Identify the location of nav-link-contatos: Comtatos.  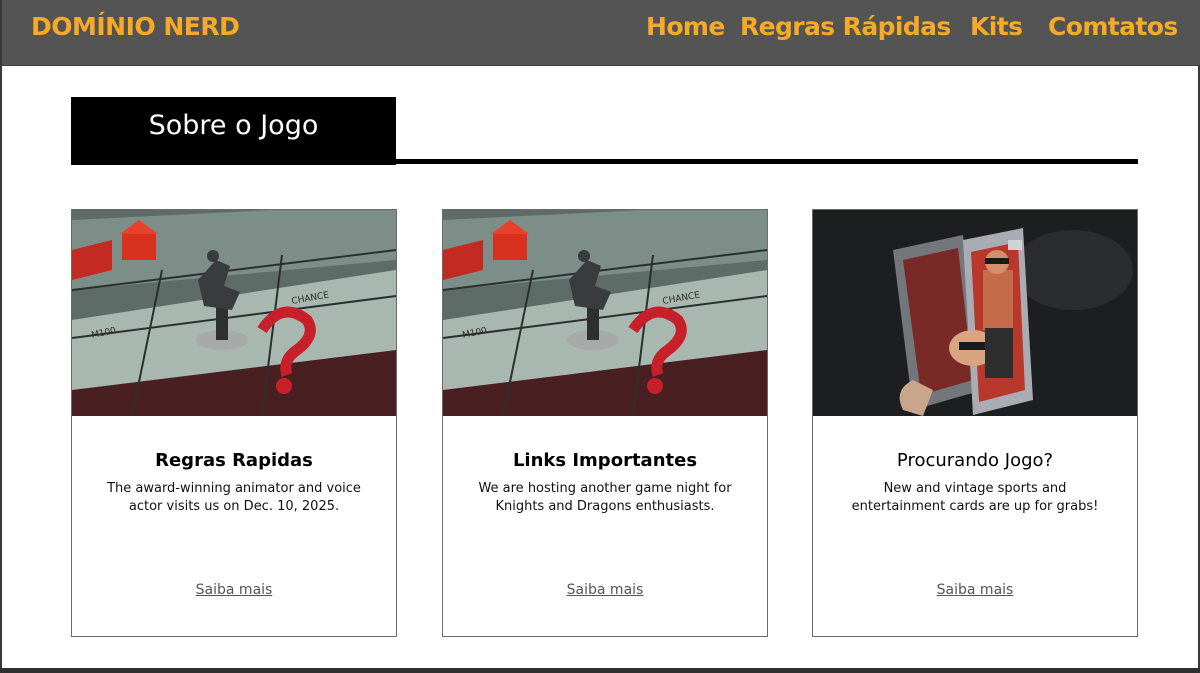
(1113, 26).